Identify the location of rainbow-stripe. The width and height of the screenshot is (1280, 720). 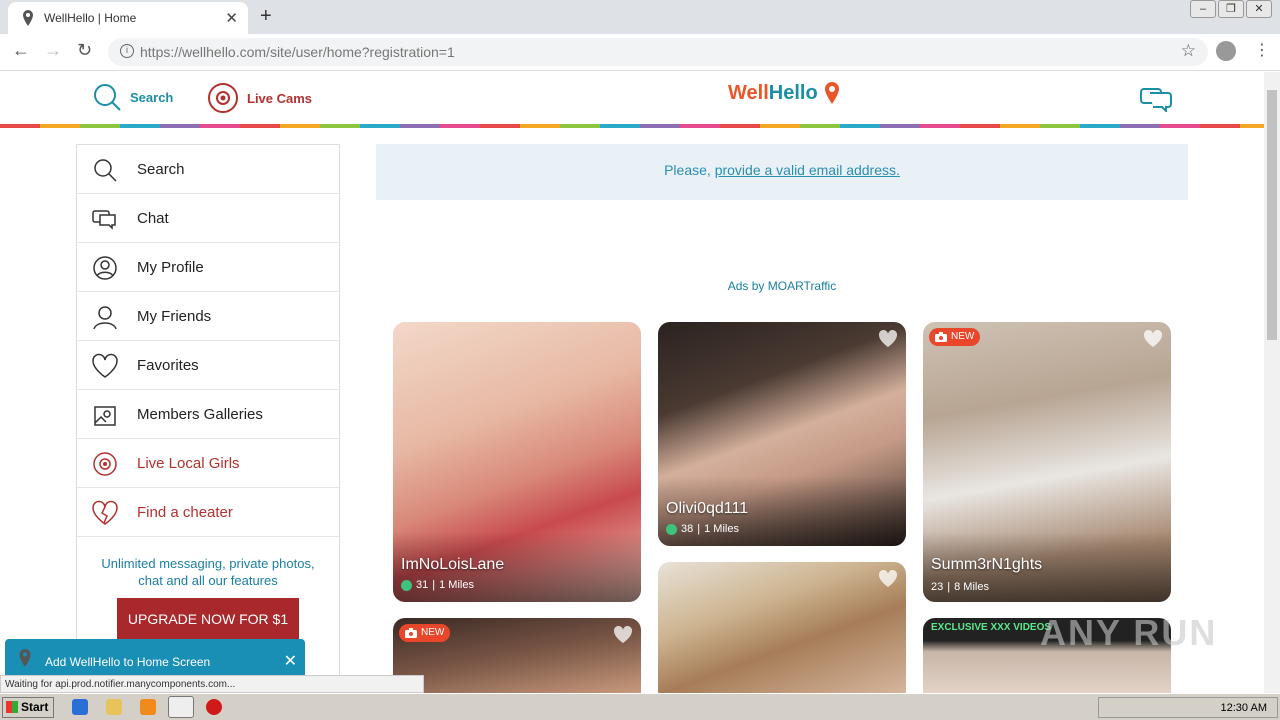
(632, 126).